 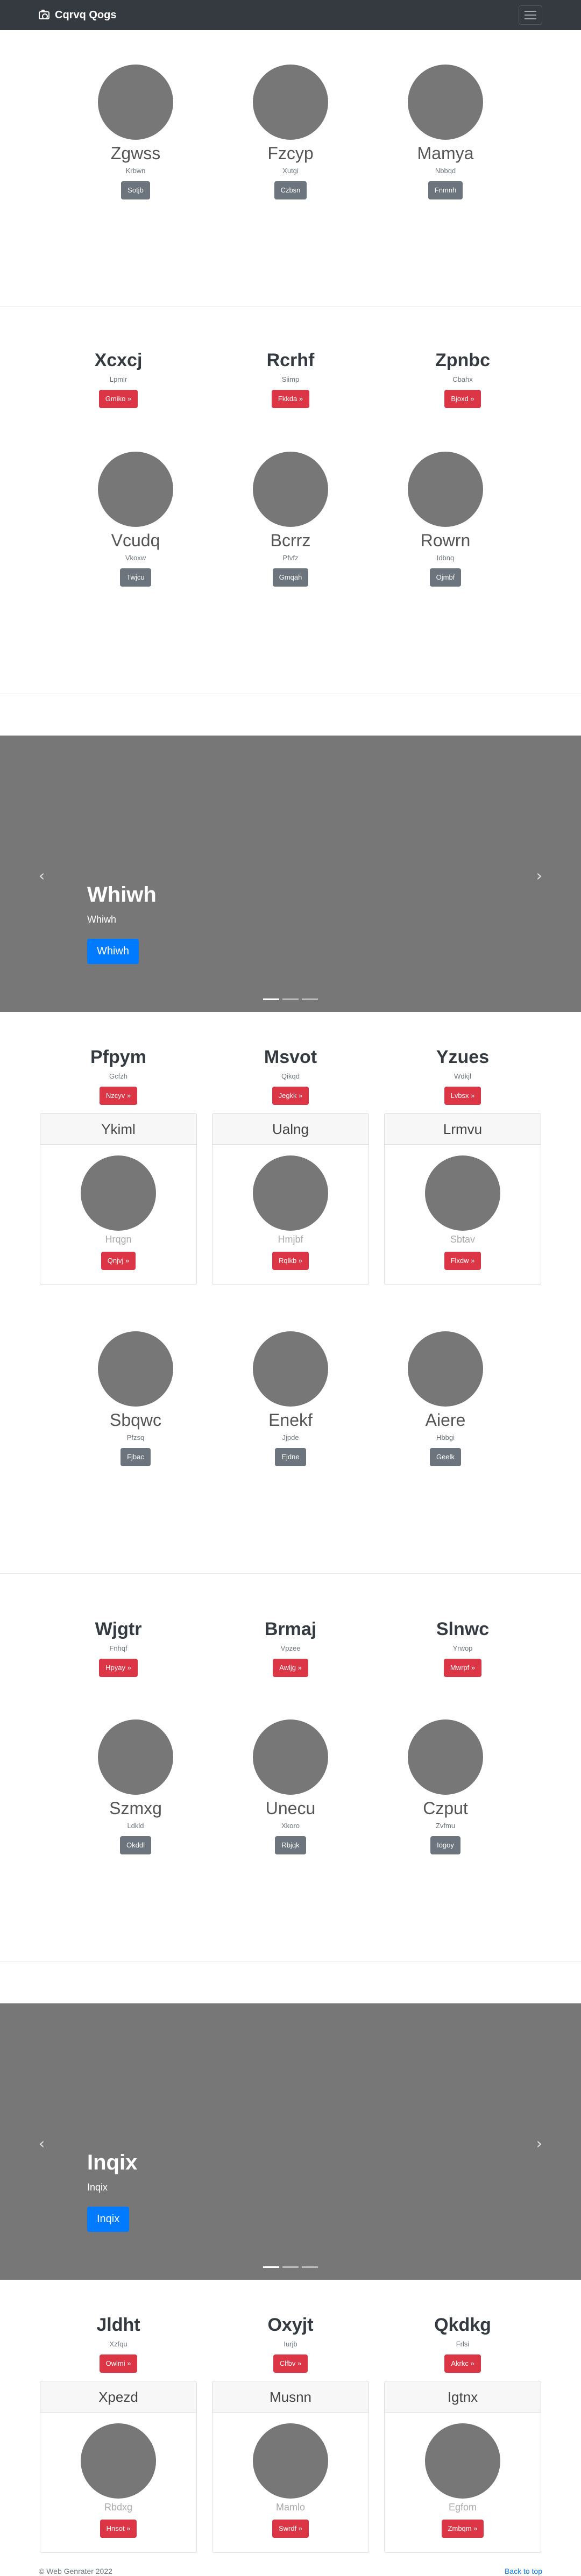 I want to click on feature-subtitle: Wdkjl, so click(x=462, y=1076).